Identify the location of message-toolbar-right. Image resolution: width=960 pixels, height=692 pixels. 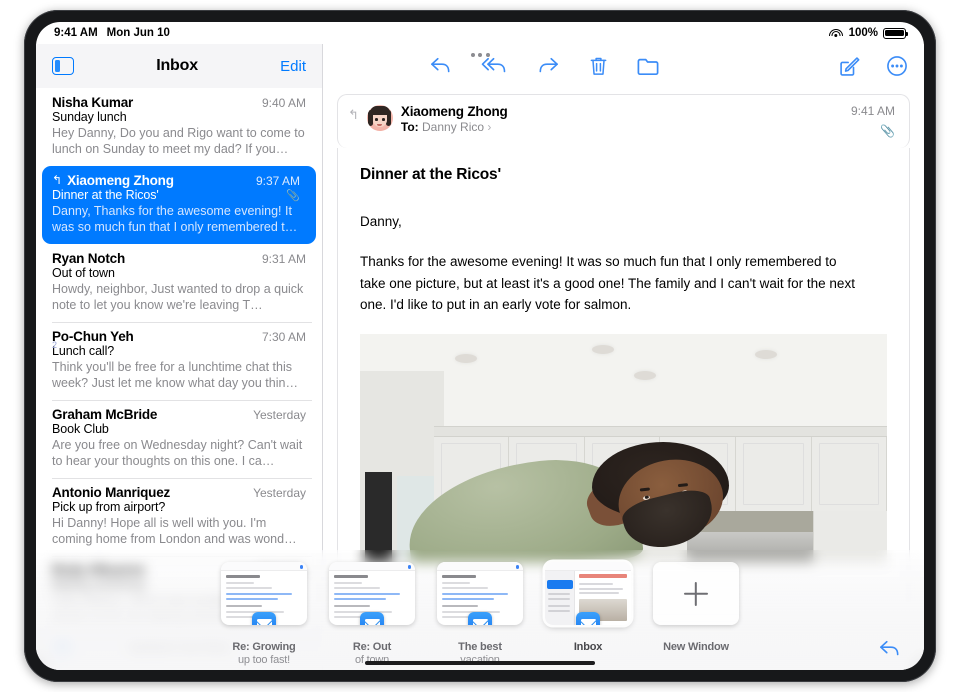
(873, 66).